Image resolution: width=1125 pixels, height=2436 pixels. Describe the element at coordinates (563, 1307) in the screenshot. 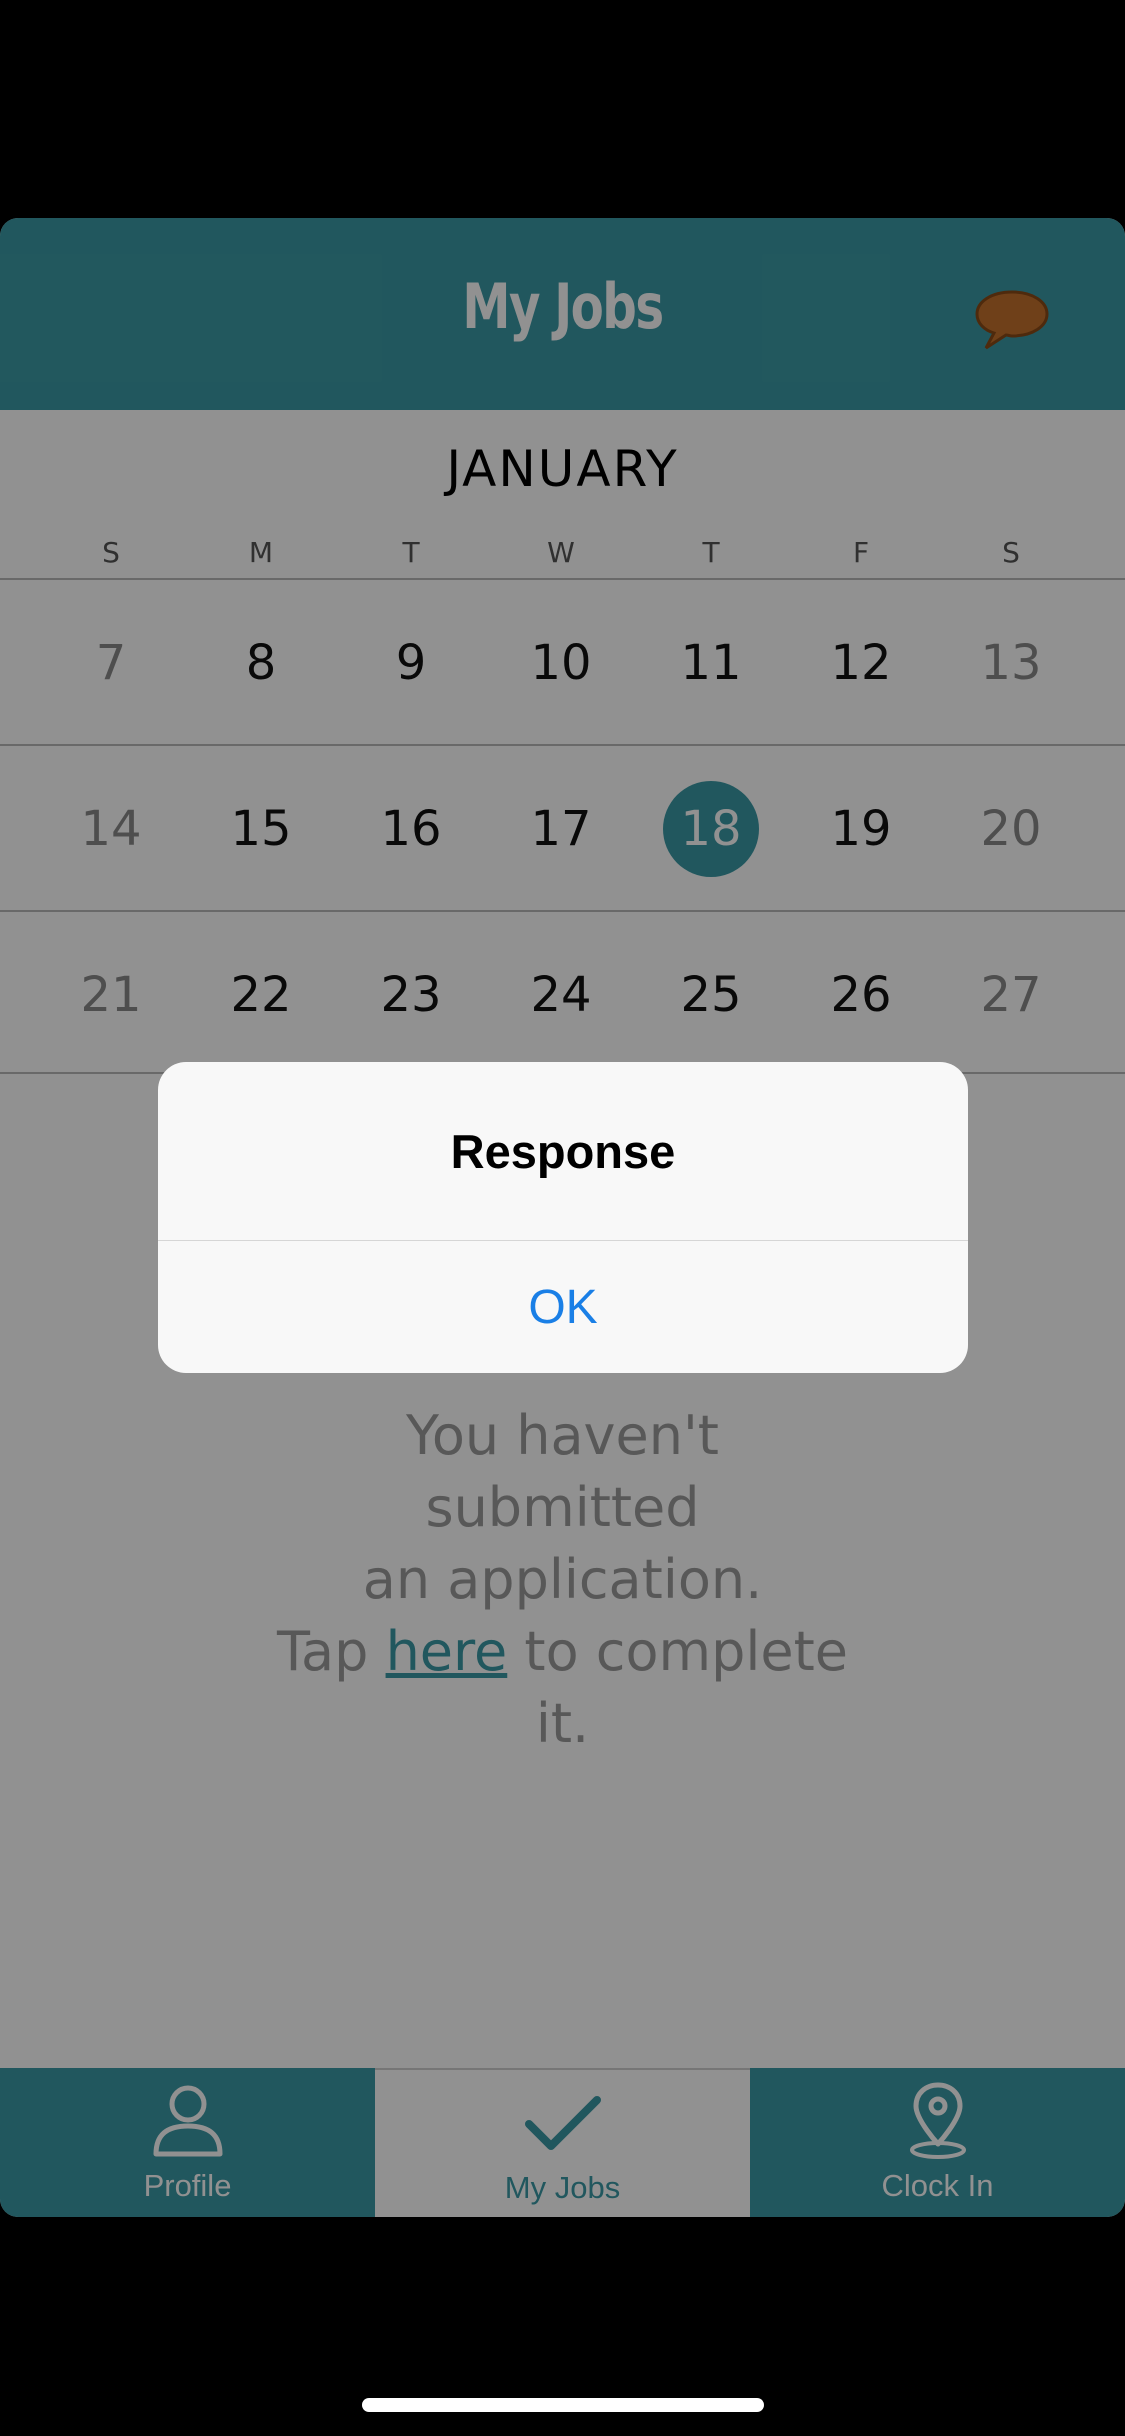

I see `ok-button: OK` at that location.